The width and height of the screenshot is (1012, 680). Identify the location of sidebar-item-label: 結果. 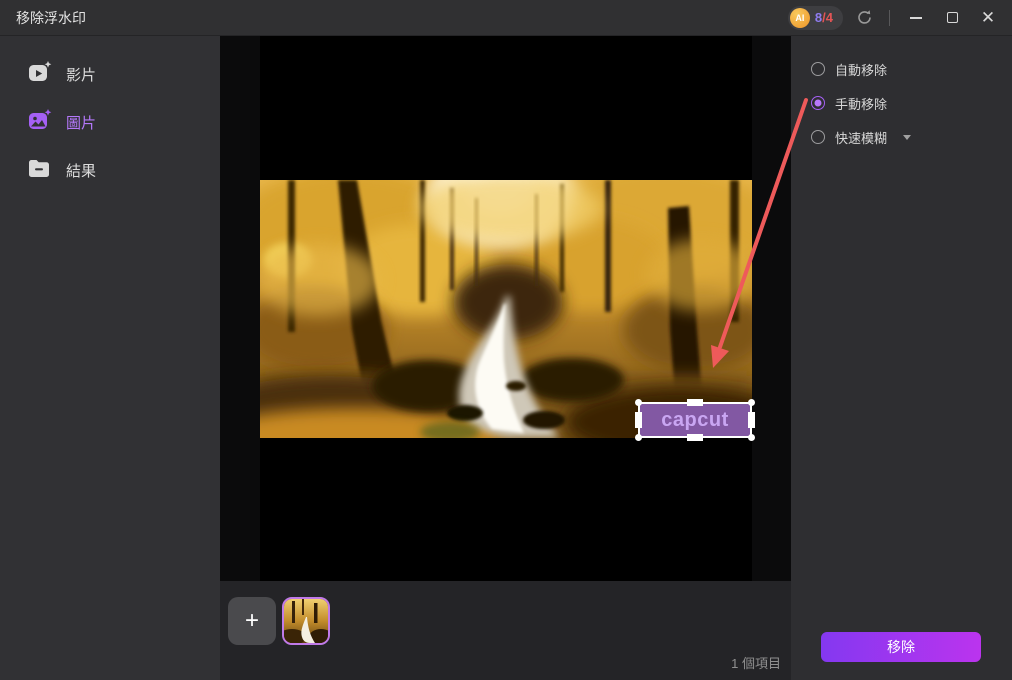
(81, 171).